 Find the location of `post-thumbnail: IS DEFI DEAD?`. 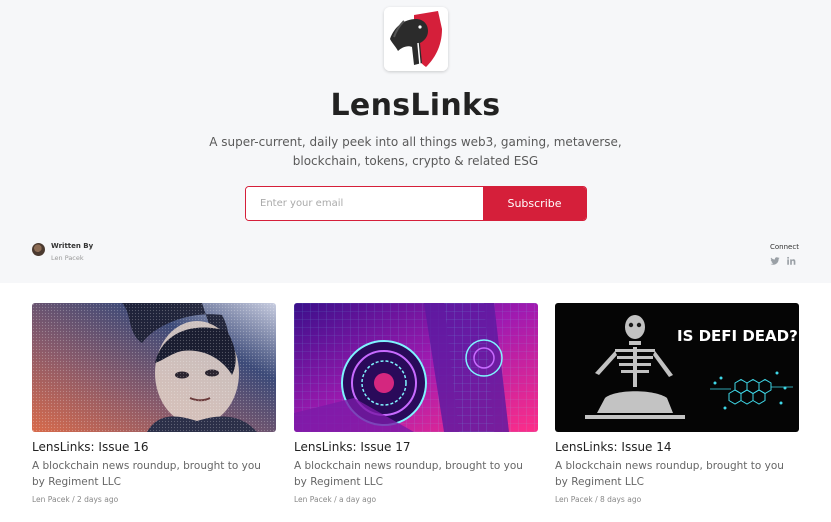

post-thumbnail: IS DEFI DEAD? is located at coordinates (677, 367).